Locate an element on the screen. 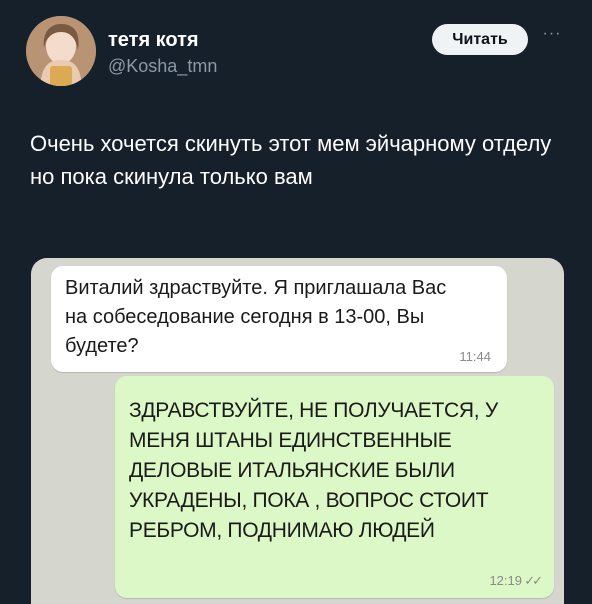 Image resolution: width=592 pixels, height=604 pixels. double-check-icon: ✓✓ is located at coordinates (533, 580).